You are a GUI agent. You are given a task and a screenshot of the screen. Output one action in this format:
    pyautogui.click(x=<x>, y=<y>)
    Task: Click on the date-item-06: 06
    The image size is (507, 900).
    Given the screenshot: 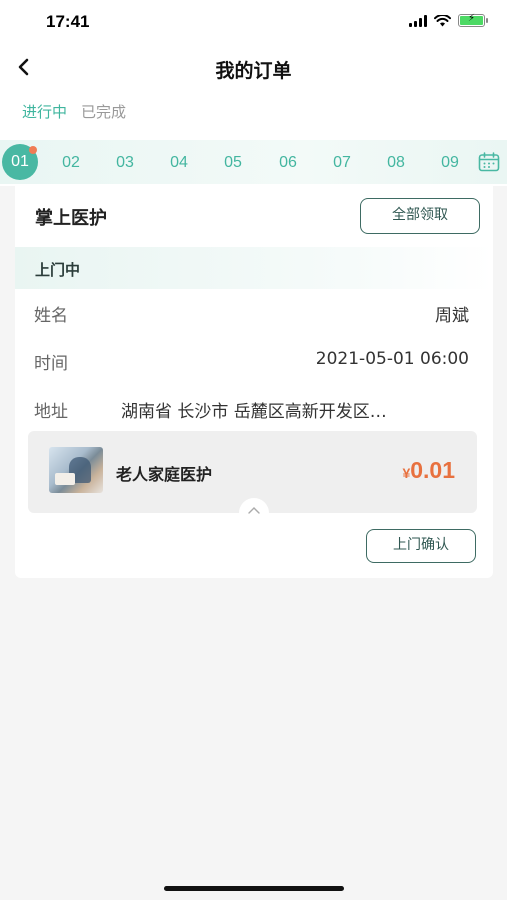 What is the action you would take?
    pyautogui.click(x=288, y=163)
    